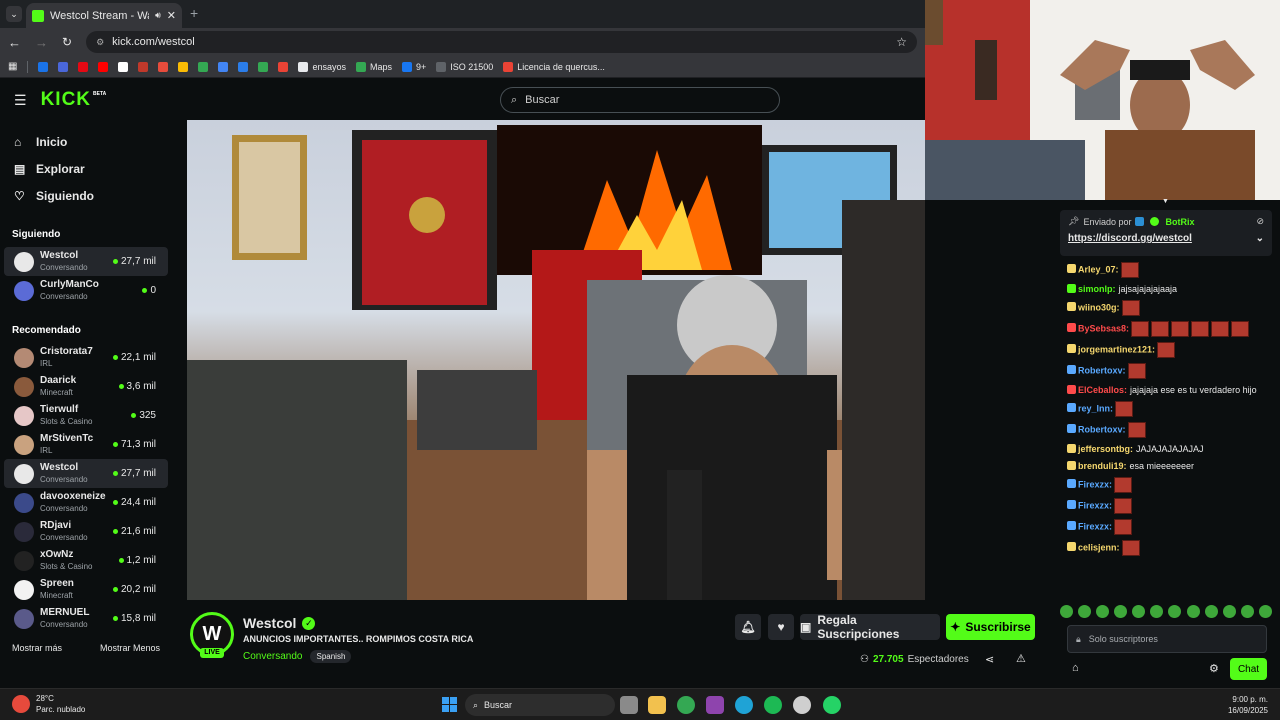 The height and width of the screenshot is (720, 1280). Describe the element at coordinates (48, 704) in the screenshot. I see `weather-widget: 28°C Parc. nublado` at that location.